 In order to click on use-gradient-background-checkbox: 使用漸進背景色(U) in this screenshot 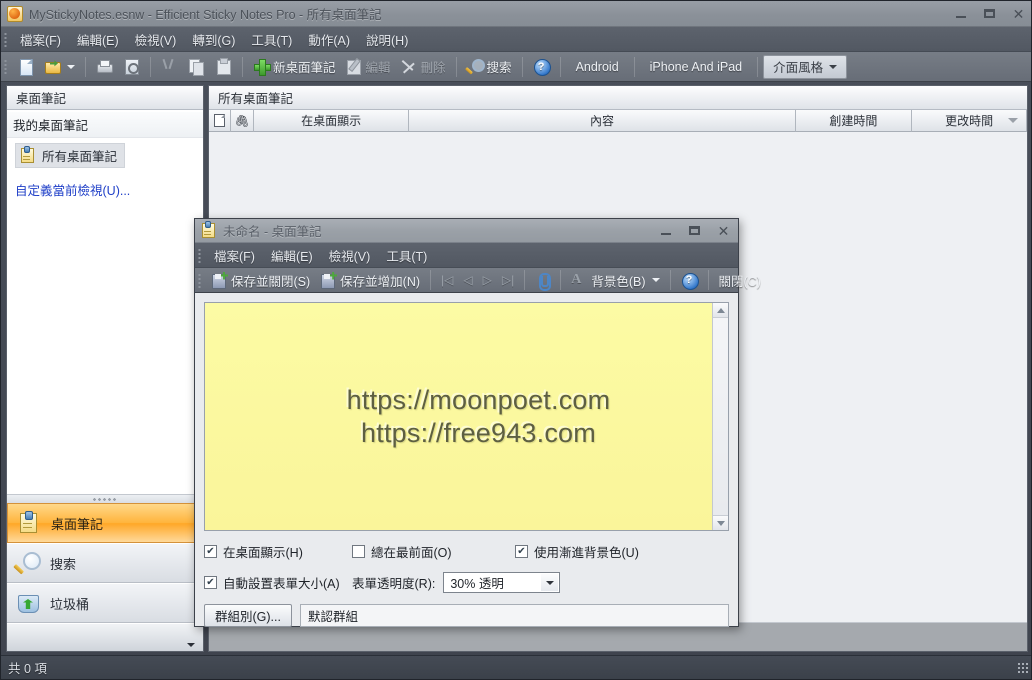, I will do `click(577, 551)`.